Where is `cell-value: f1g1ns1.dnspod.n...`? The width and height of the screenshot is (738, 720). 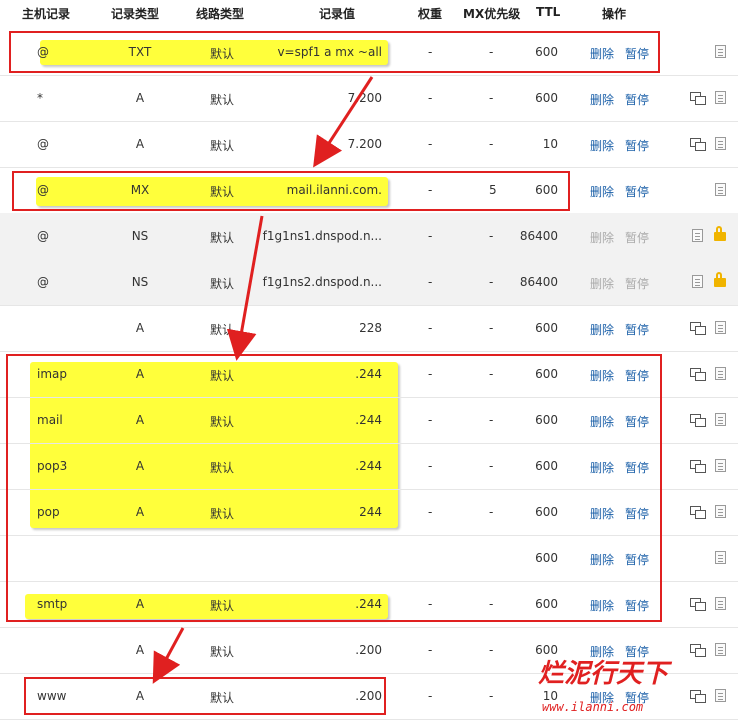 cell-value: f1g1ns1.dnspod.n... is located at coordinates (322, 236).